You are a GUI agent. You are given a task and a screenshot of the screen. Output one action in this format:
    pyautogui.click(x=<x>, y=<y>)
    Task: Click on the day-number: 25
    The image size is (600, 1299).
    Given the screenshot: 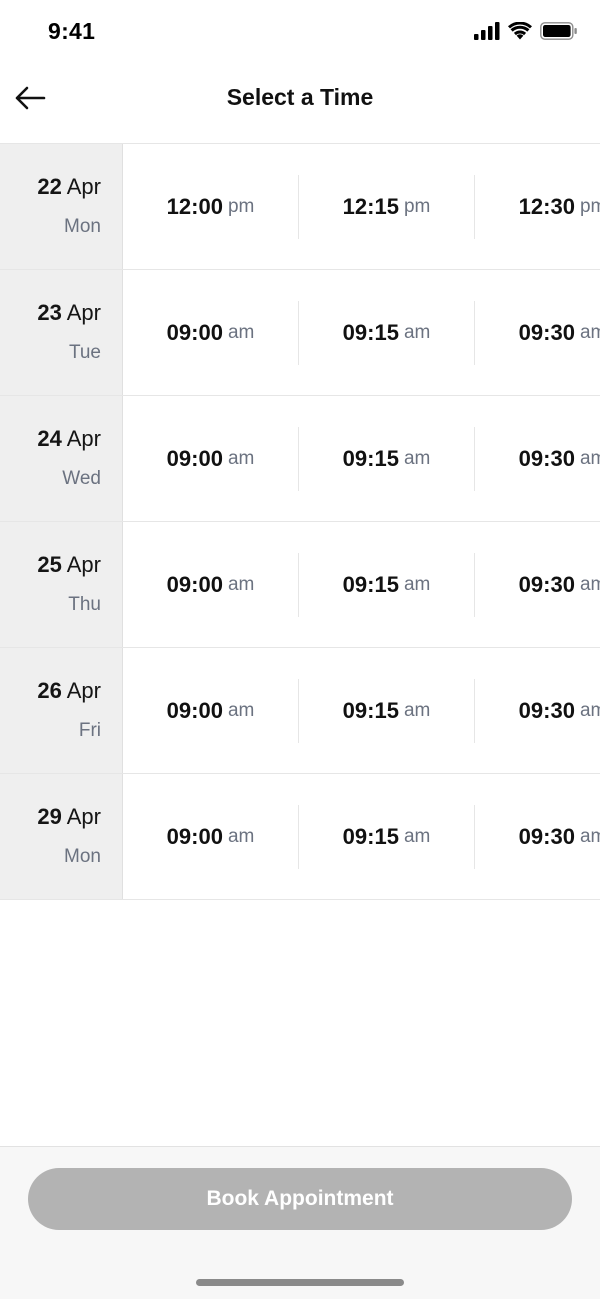 What is the action you would take?
    pyautogui.click(x=49, y=564)
    